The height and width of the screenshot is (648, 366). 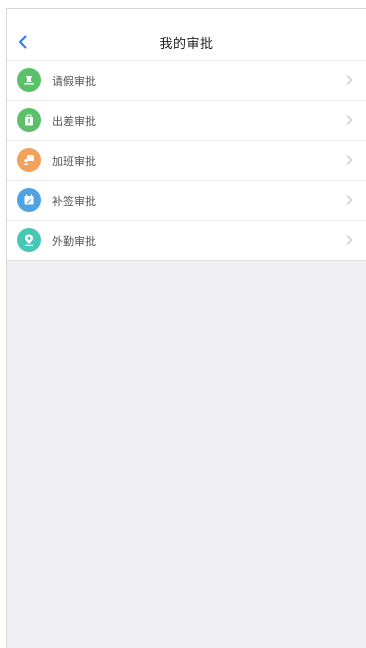 I want to click on list-item-label: 出差审批, so click(x=74, y=121).